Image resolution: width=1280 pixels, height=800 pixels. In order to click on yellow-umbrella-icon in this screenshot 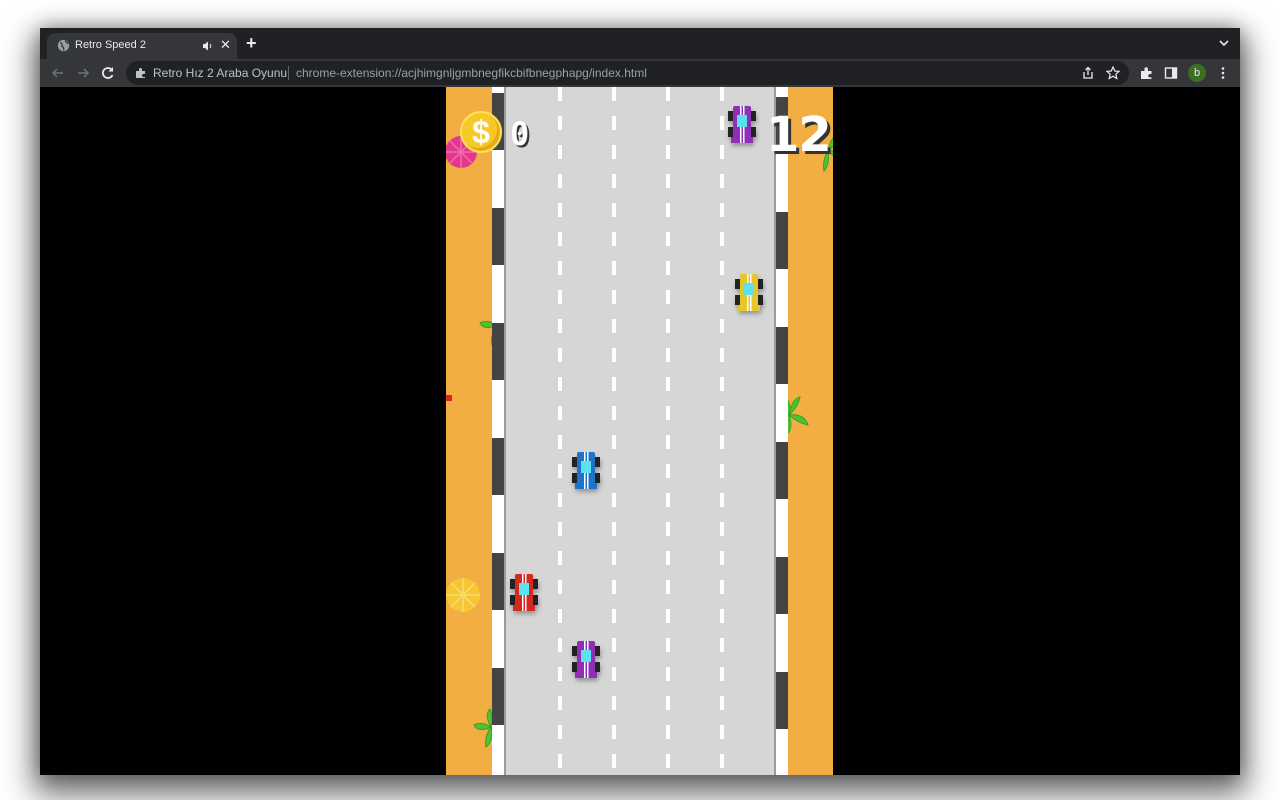, I will do `click(463, 595)`.